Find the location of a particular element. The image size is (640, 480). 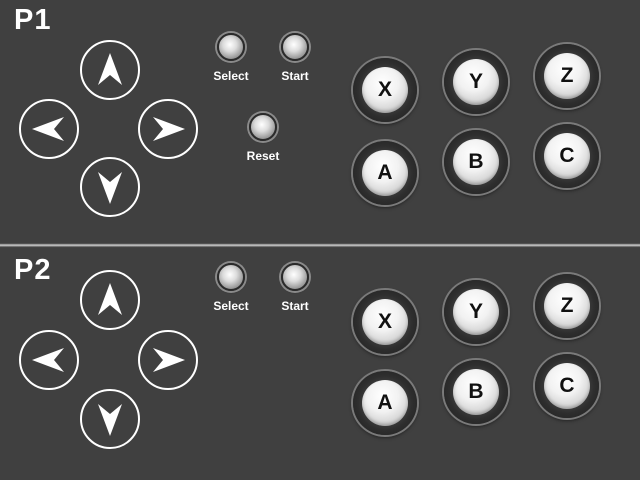

p1-reset-button is located at coordinates (263, 127).